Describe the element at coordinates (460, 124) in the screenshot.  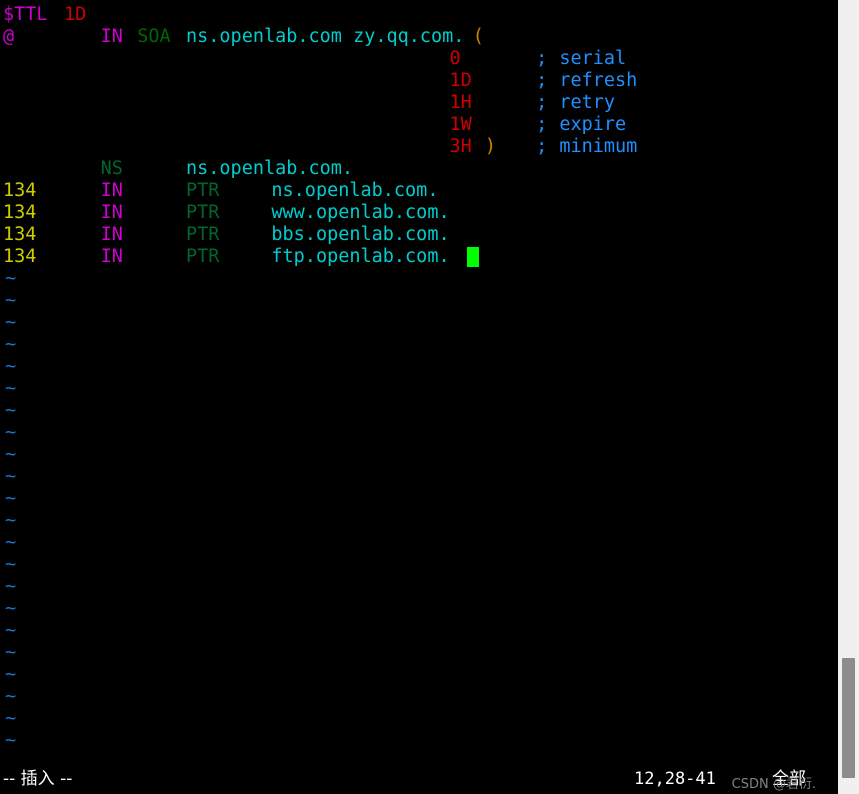
I see `code-token: 1W` at that location.